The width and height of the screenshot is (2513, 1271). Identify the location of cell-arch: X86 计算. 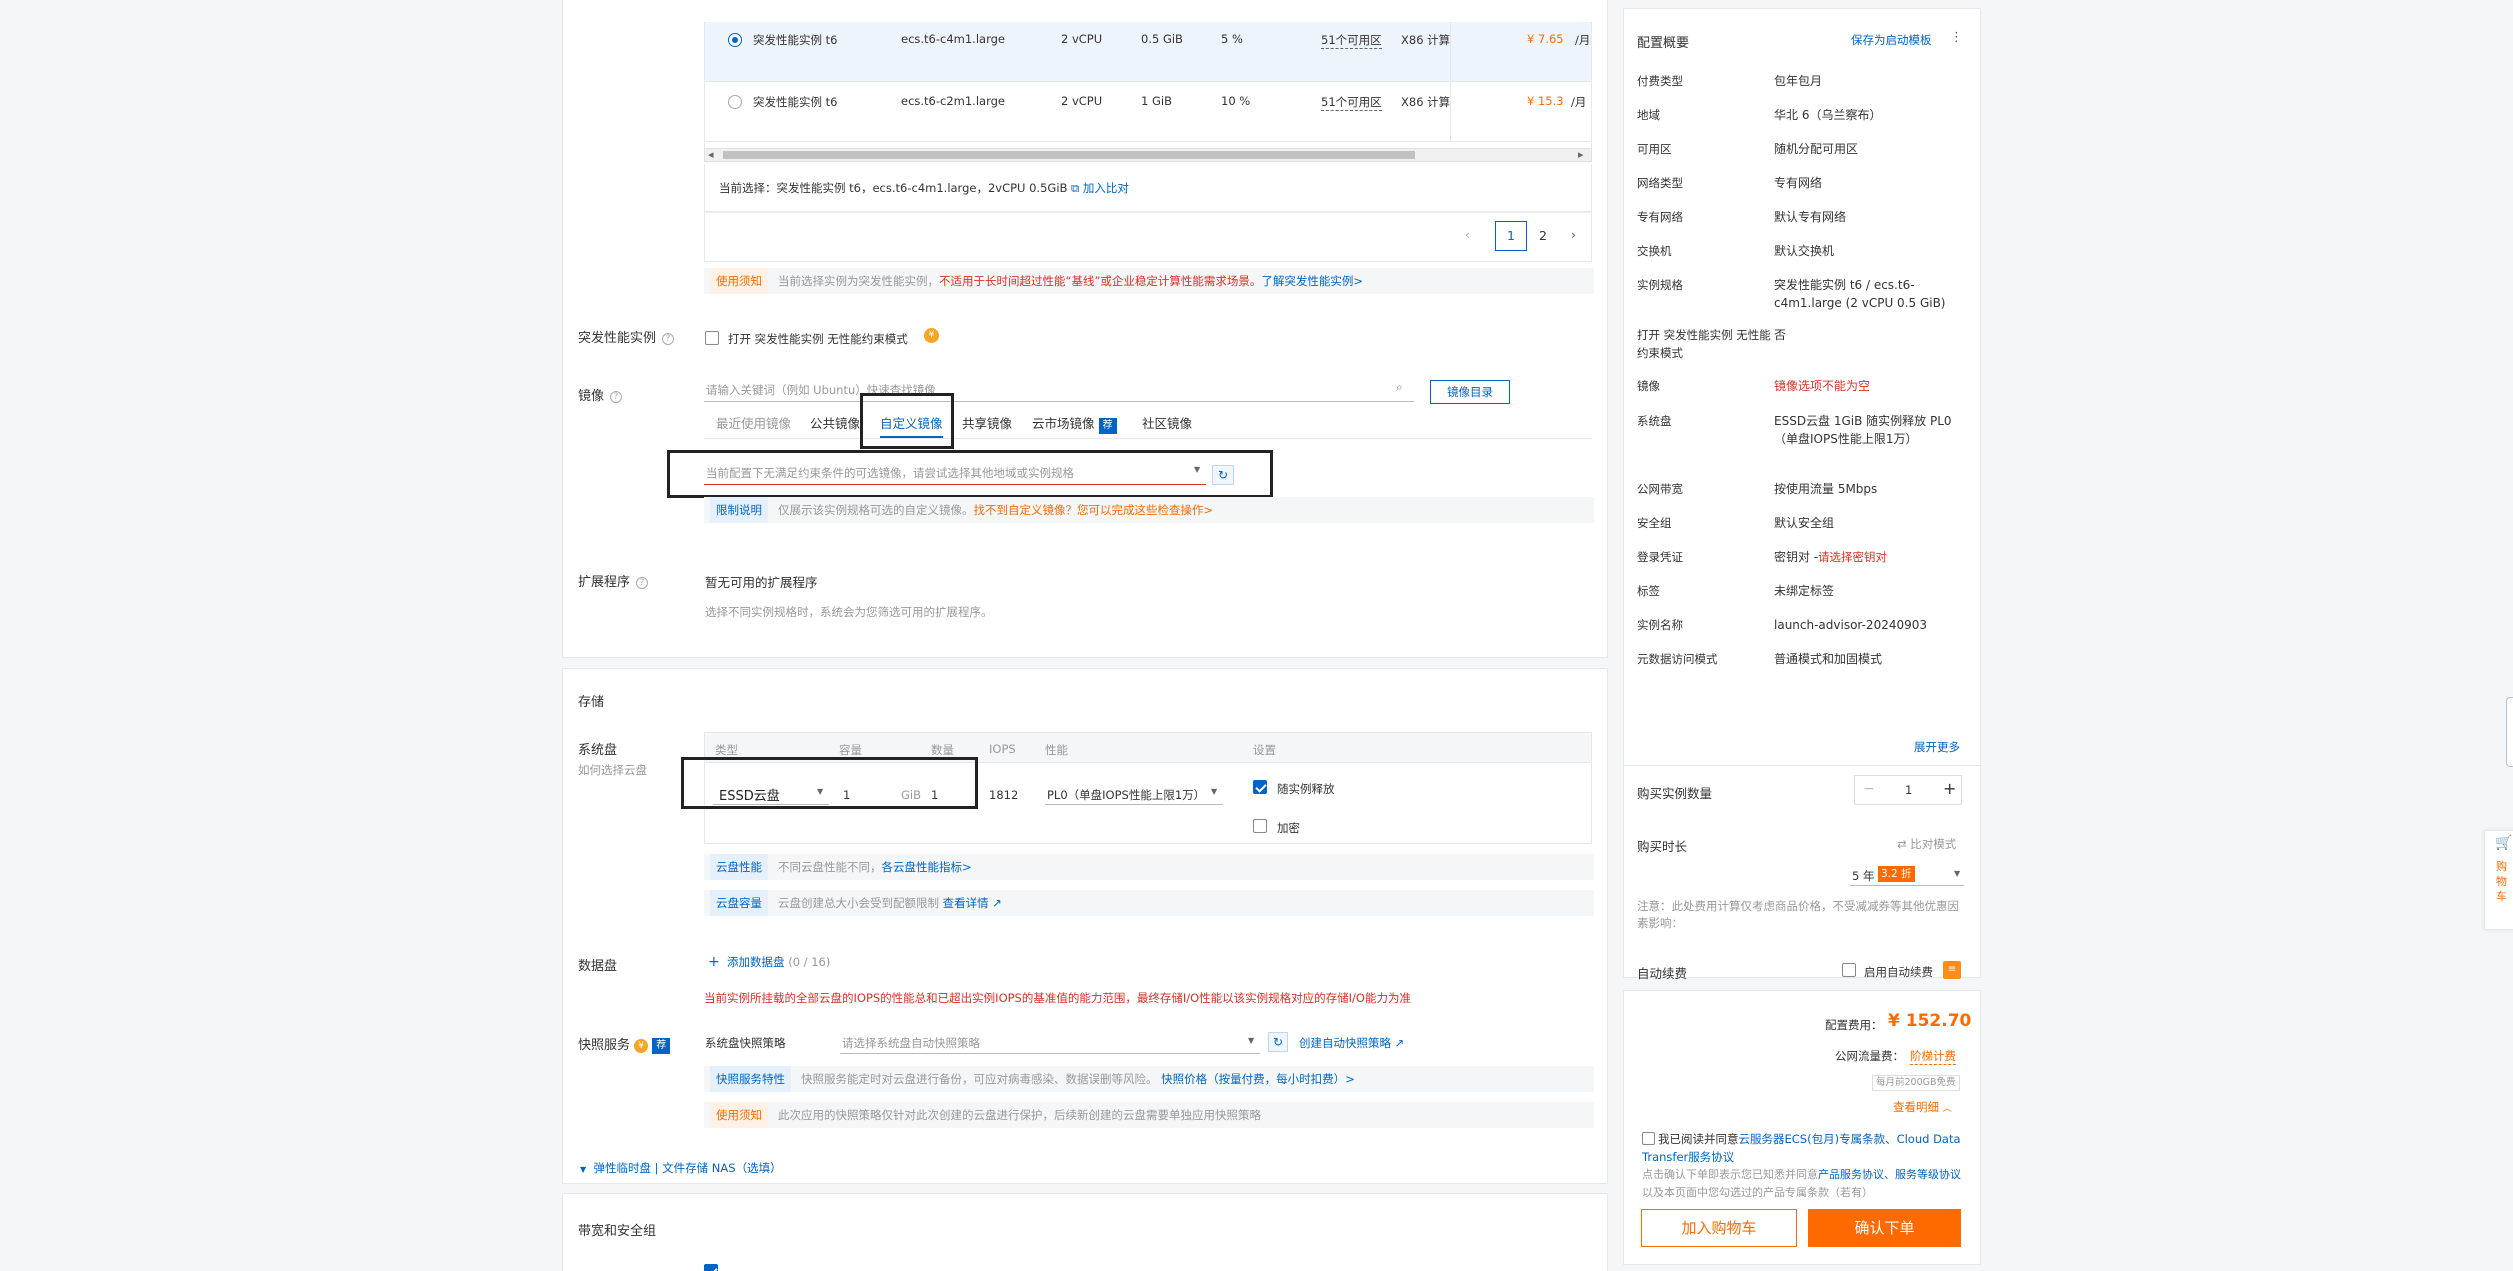
(1426, 102).